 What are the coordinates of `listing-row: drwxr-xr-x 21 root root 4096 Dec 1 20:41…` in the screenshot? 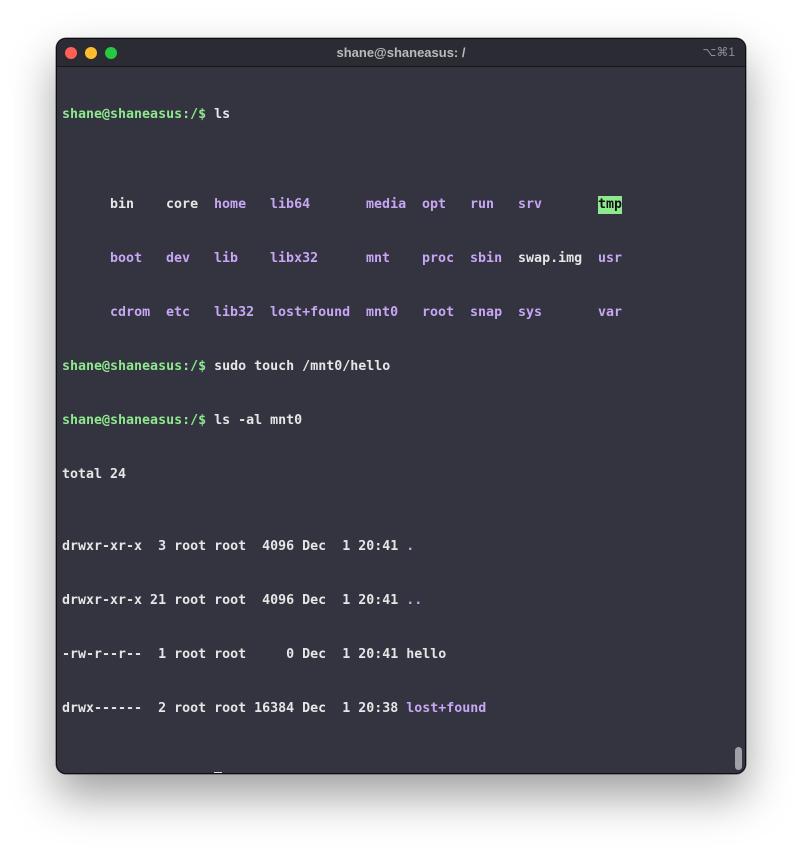 It's located at (342, 601).